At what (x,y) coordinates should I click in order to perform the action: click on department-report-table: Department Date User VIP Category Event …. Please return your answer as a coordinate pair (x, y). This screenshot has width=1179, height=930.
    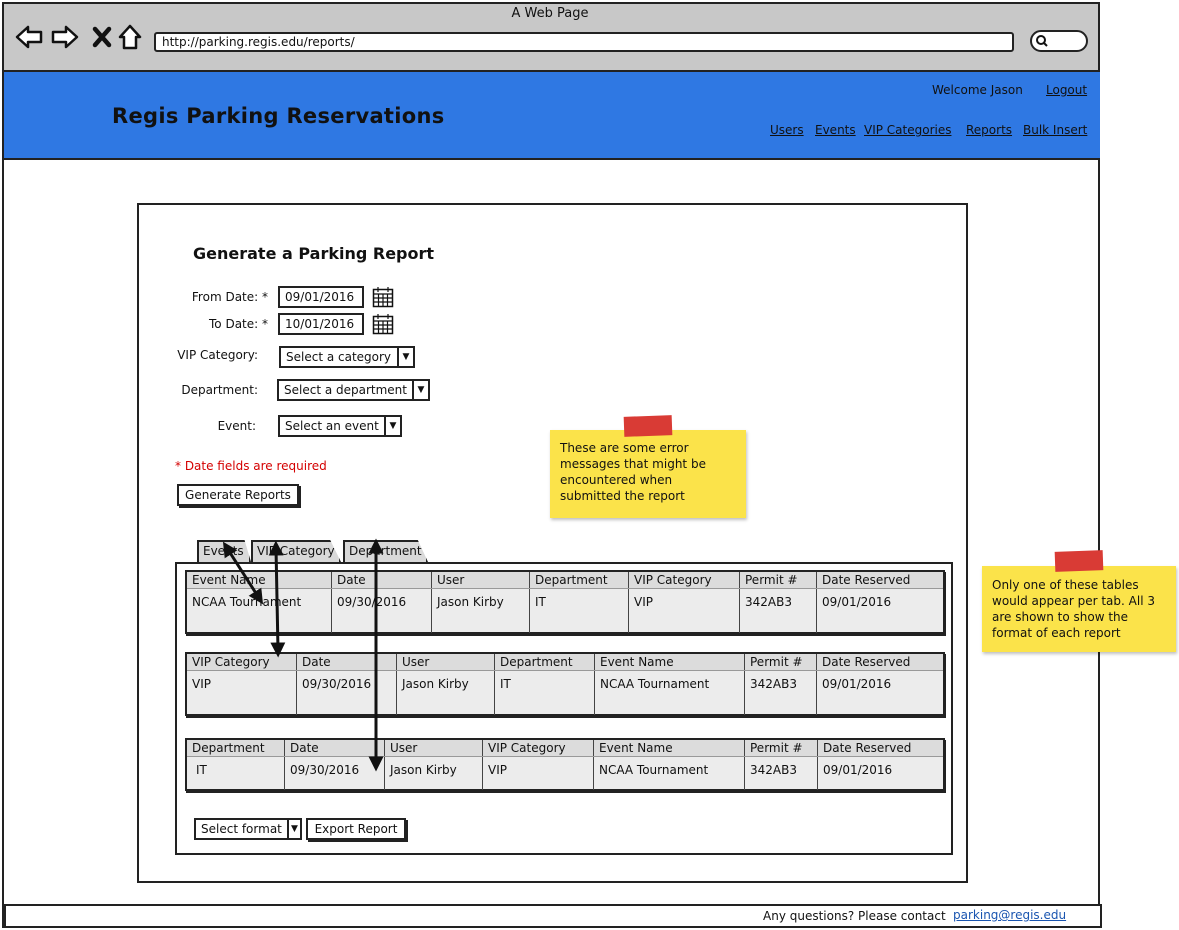
    Looking at the image, I should click on (565, 764).